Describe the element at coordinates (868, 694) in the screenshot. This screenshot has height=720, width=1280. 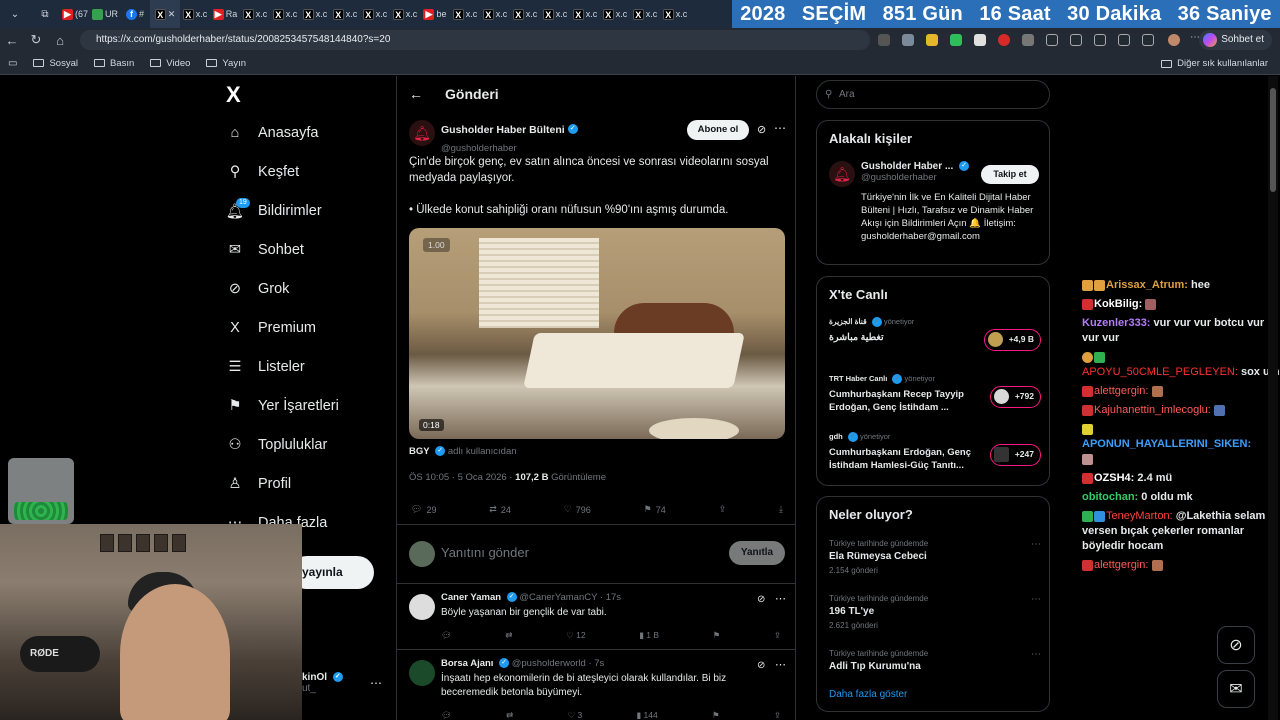
I see `show-more-link: Daha fazla göster` at that location.